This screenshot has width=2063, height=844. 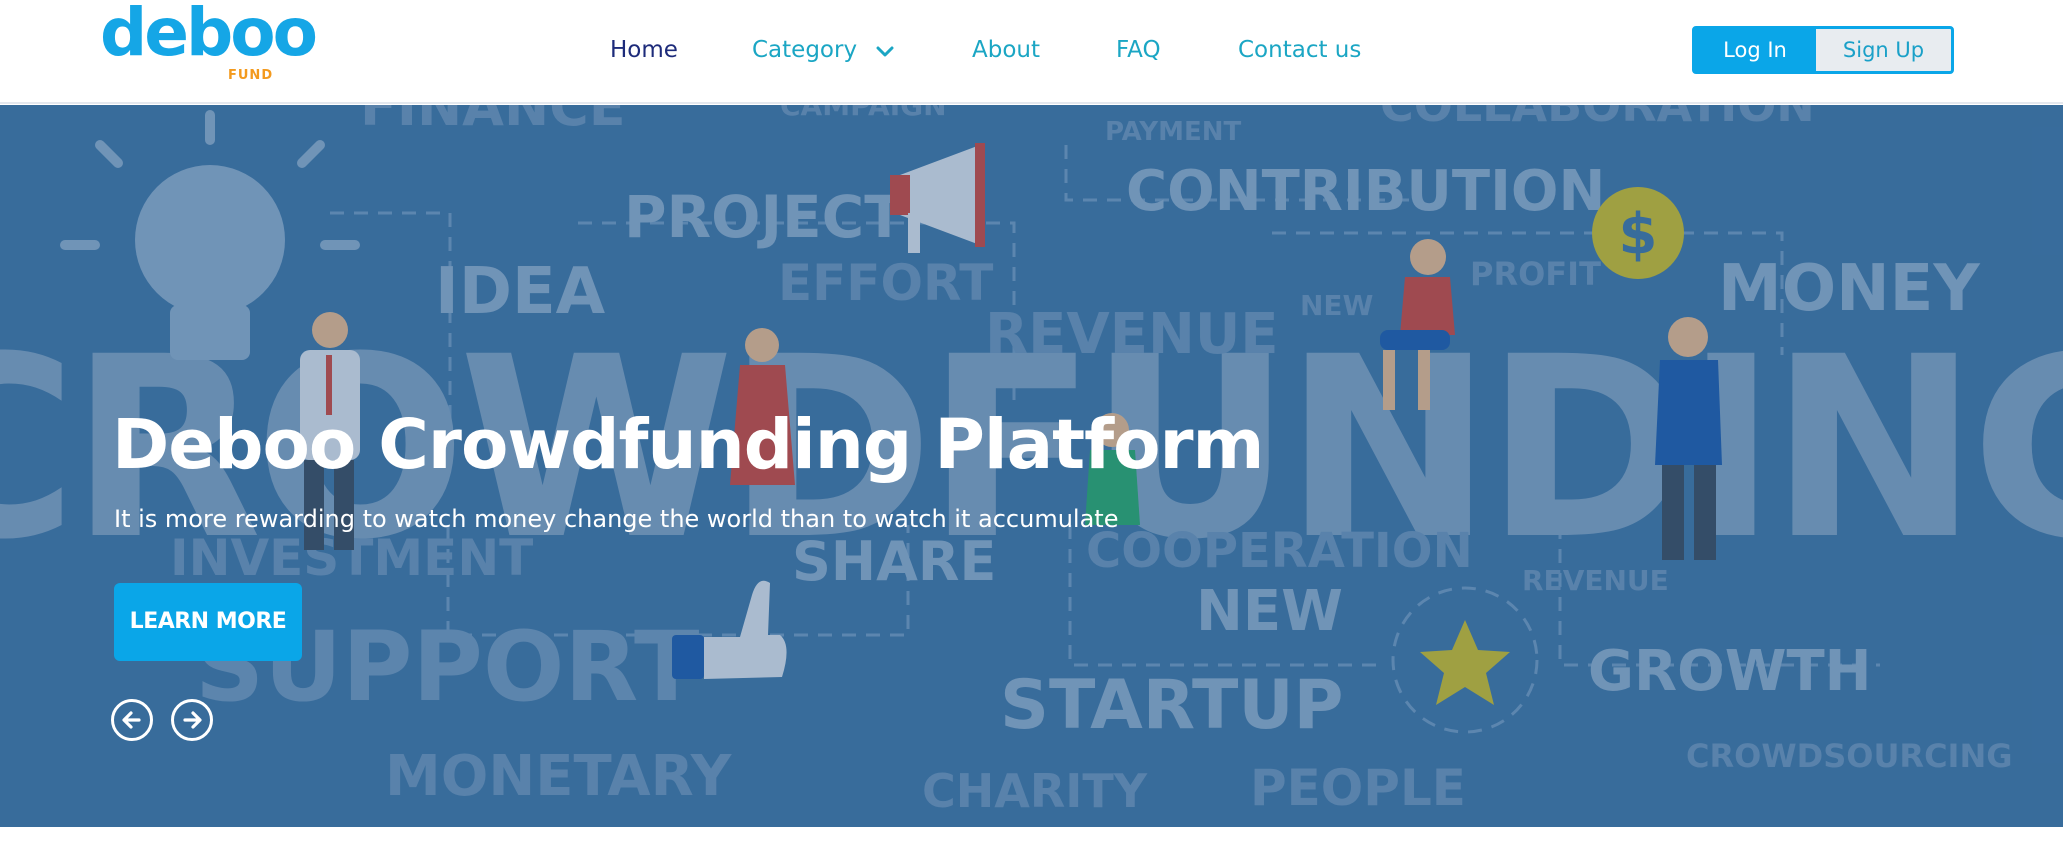 I want to click on page-below-hero, so click(x=1031, y=835).